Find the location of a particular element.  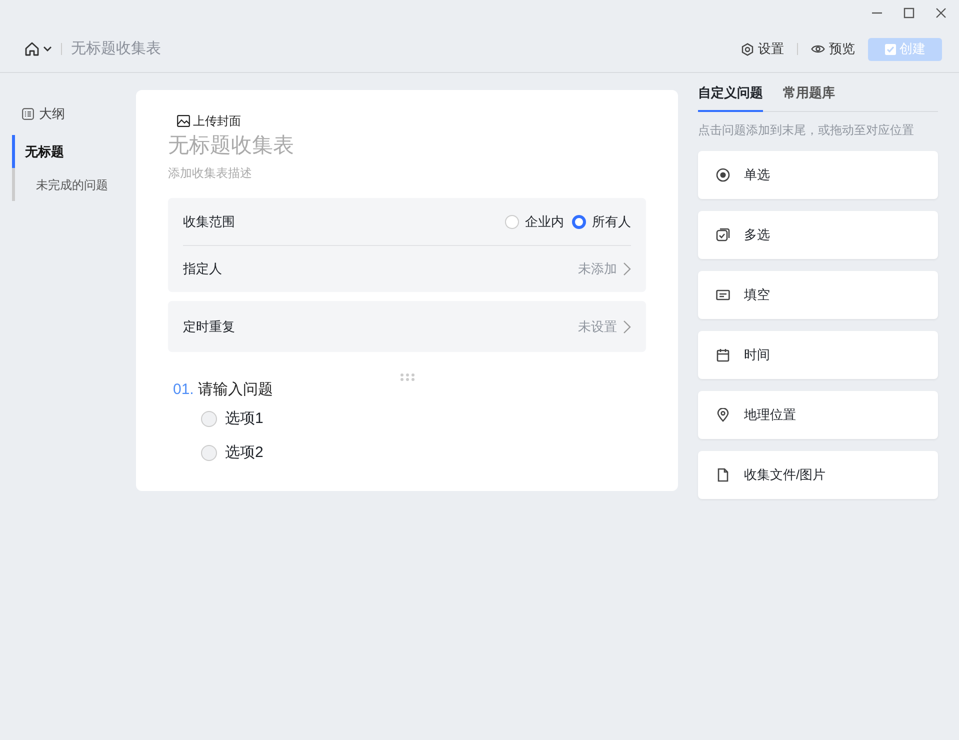

question-type-card: 单选 is located at coordinates (818, 174).